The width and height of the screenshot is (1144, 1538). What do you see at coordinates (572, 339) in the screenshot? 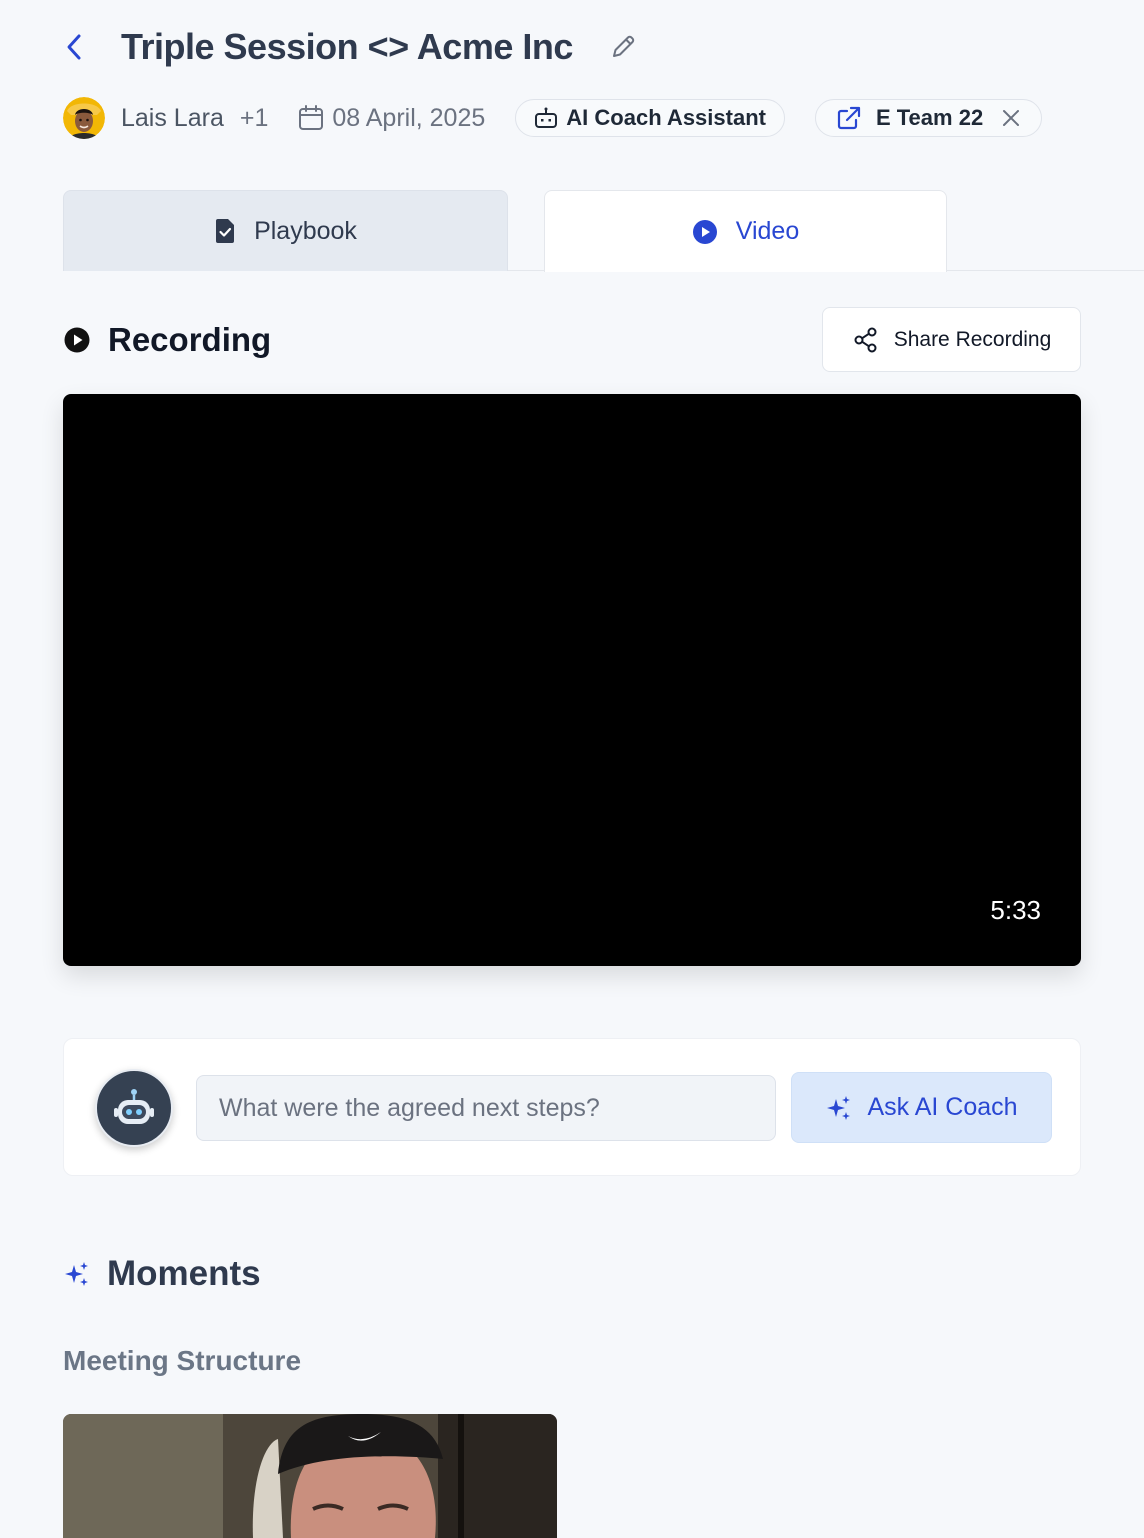
I see `recording-header: Recording Share Recording` at bounding box center [572, 339].